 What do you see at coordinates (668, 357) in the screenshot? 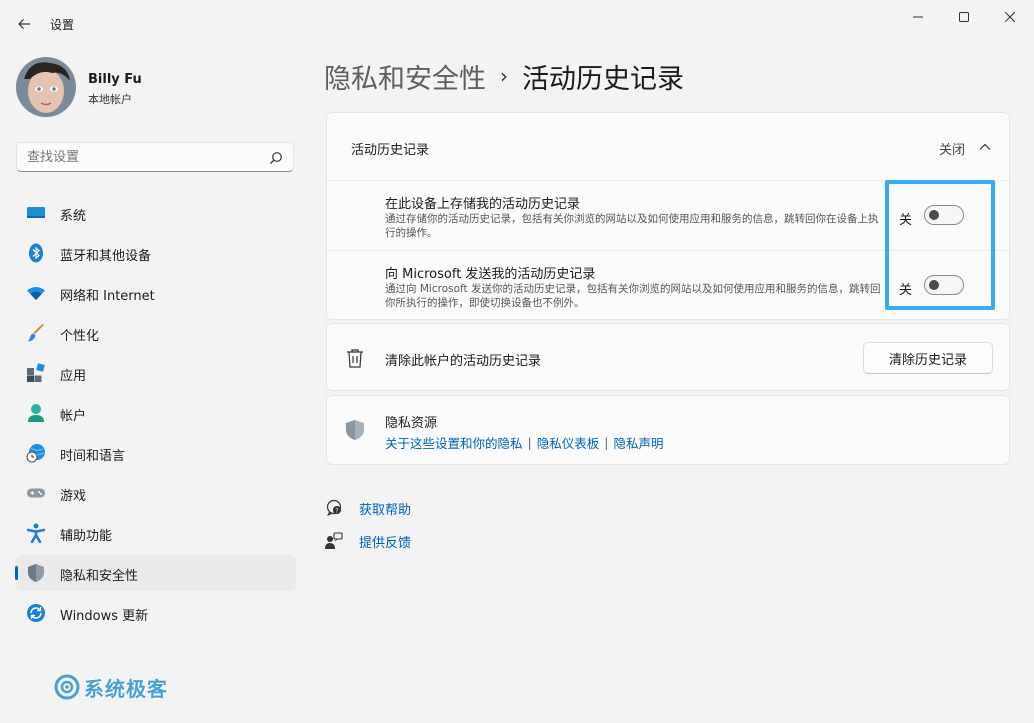
I see `clear-history-card: 清除此帐户的活动历史记录 清除历史记录` at bounding box center [668, 357].